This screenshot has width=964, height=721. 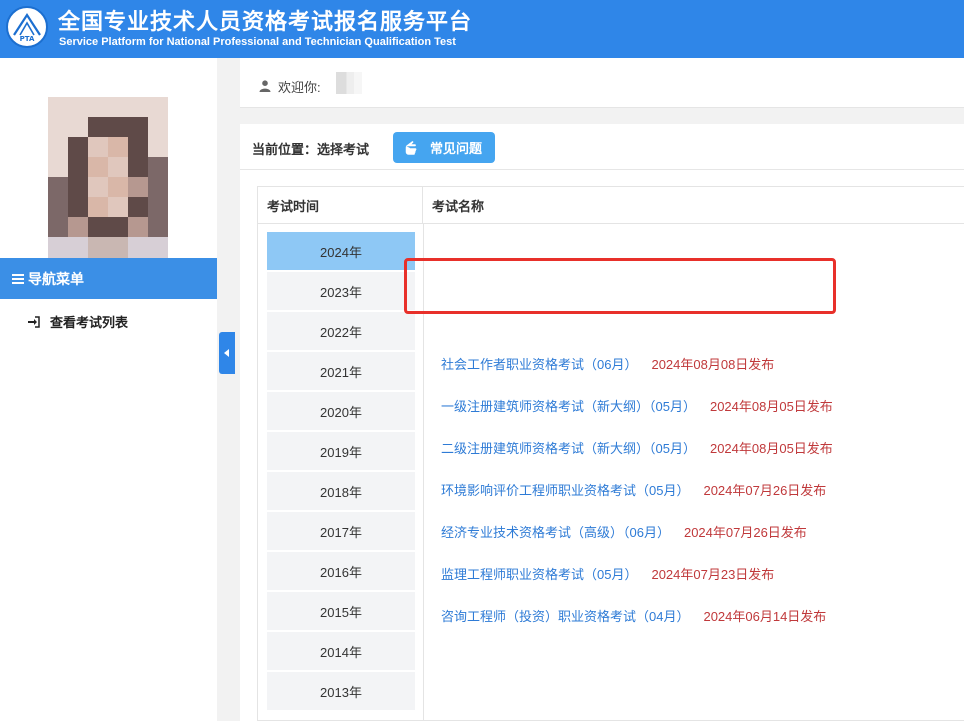 I want to click on exam-link: 经济专业技术资格考试（高级）（06月）, so click(x=555, y=531).